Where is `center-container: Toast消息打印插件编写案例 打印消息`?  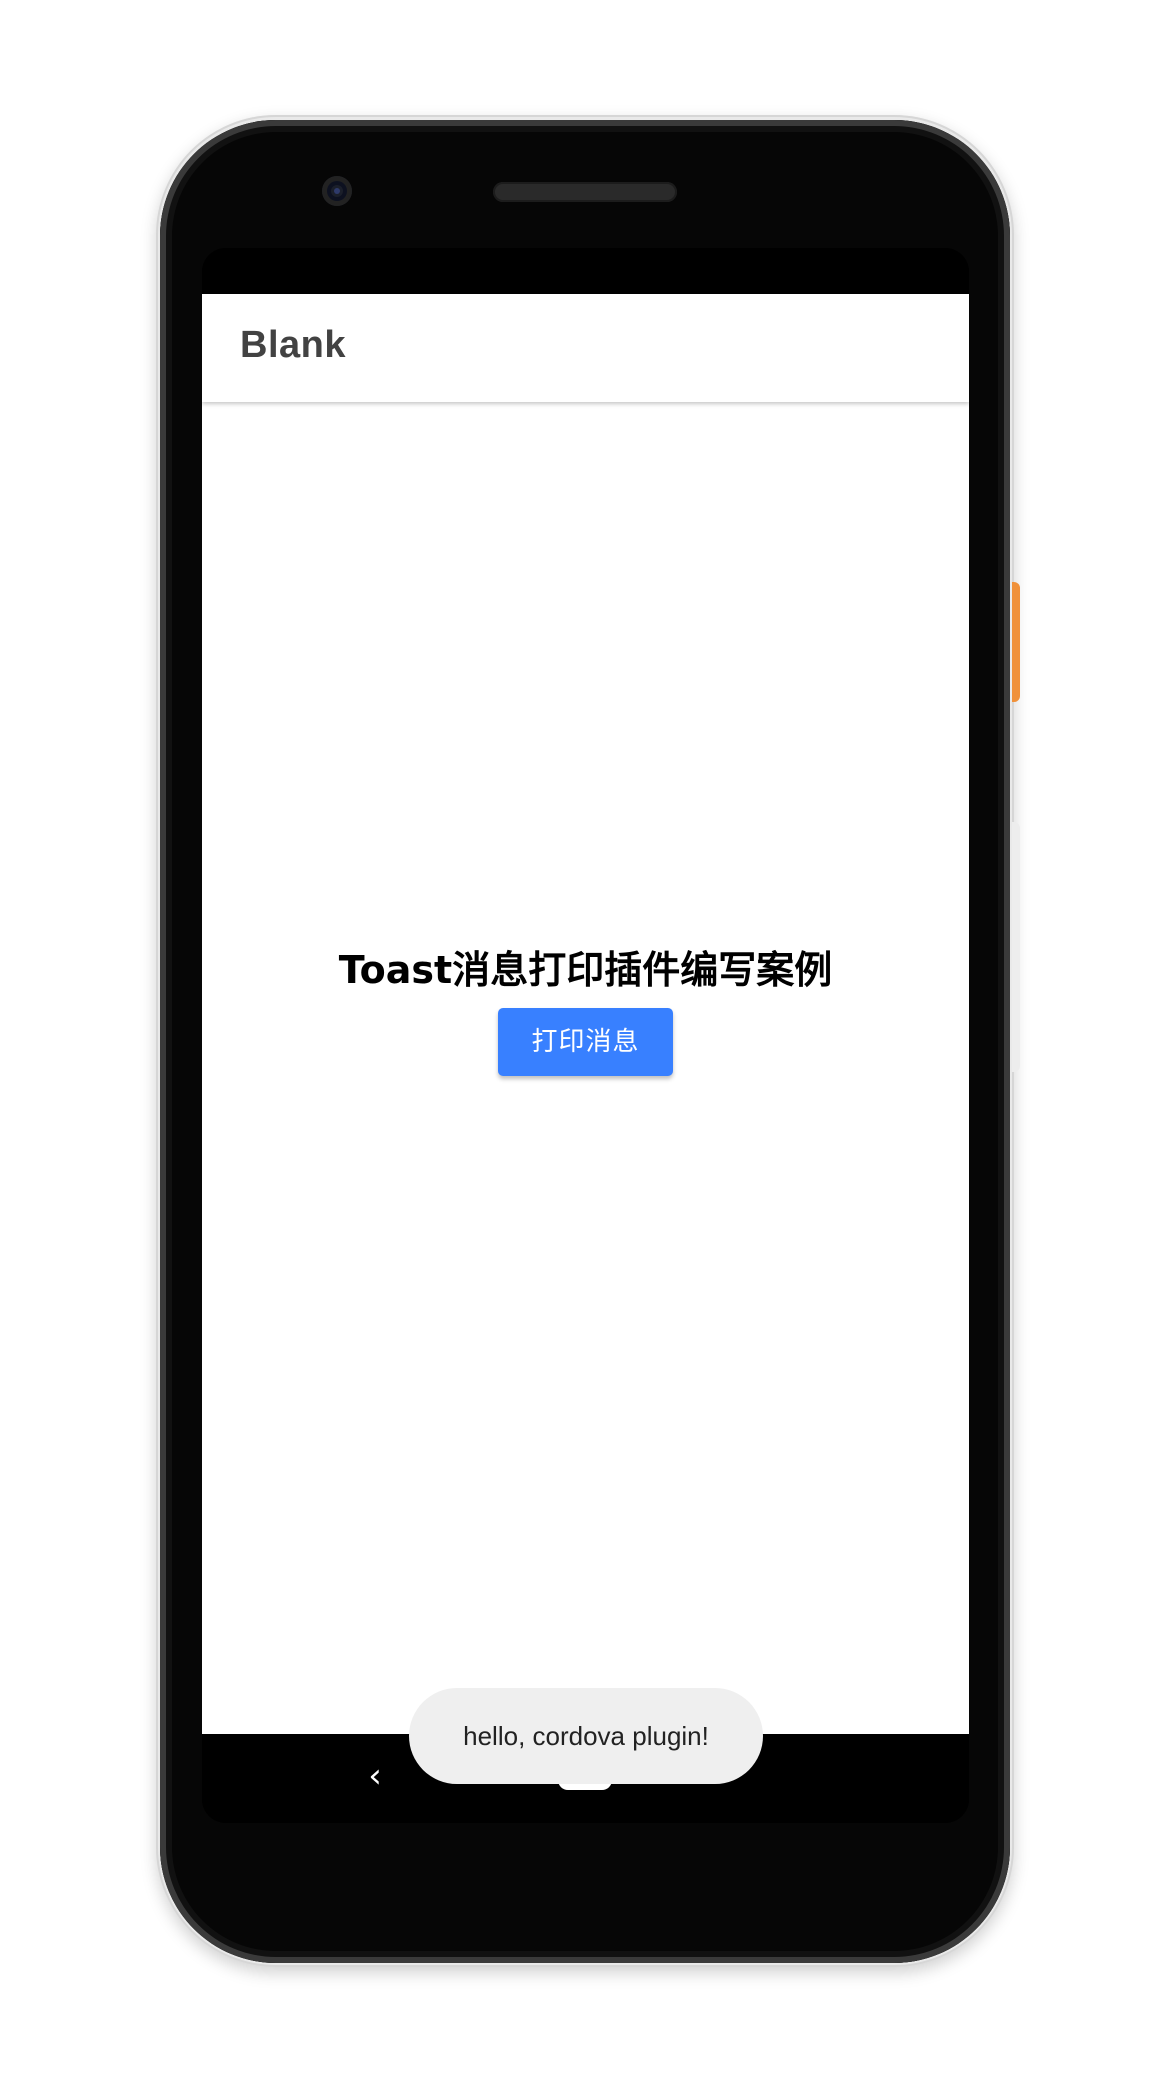
center-container: Toast消息打印插件编写案例 打印消息 is located at coordinates (585, 1009).